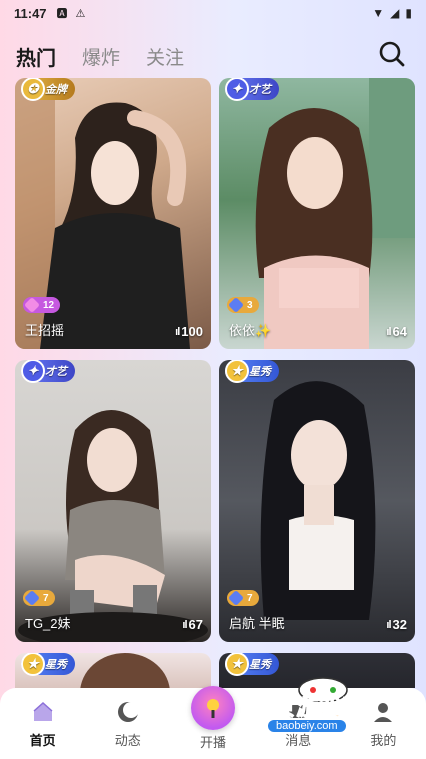 Image resolution: width=426 pixels, height=759 pixels. What do you see at coordinates (62, 14) in the screenshot?
I see `notification-a-icon: 🅰` at bounding box center [62, 14].